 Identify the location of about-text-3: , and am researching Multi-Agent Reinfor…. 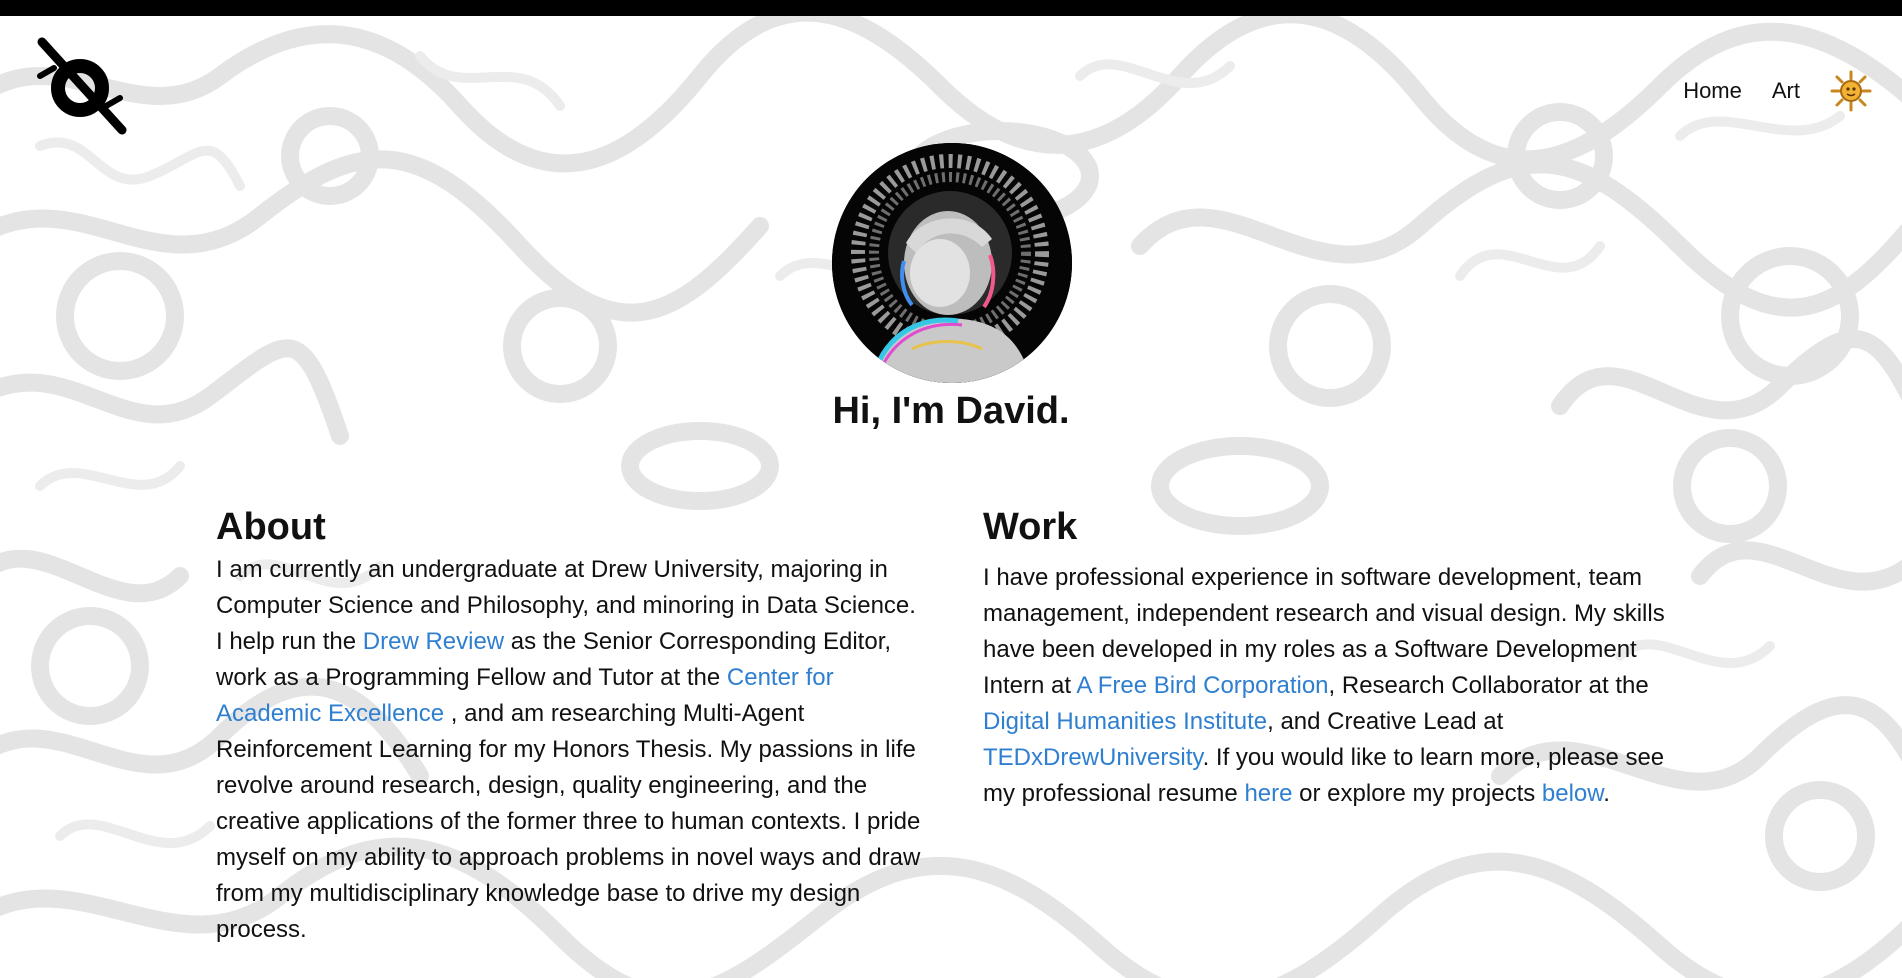
(568, 821).